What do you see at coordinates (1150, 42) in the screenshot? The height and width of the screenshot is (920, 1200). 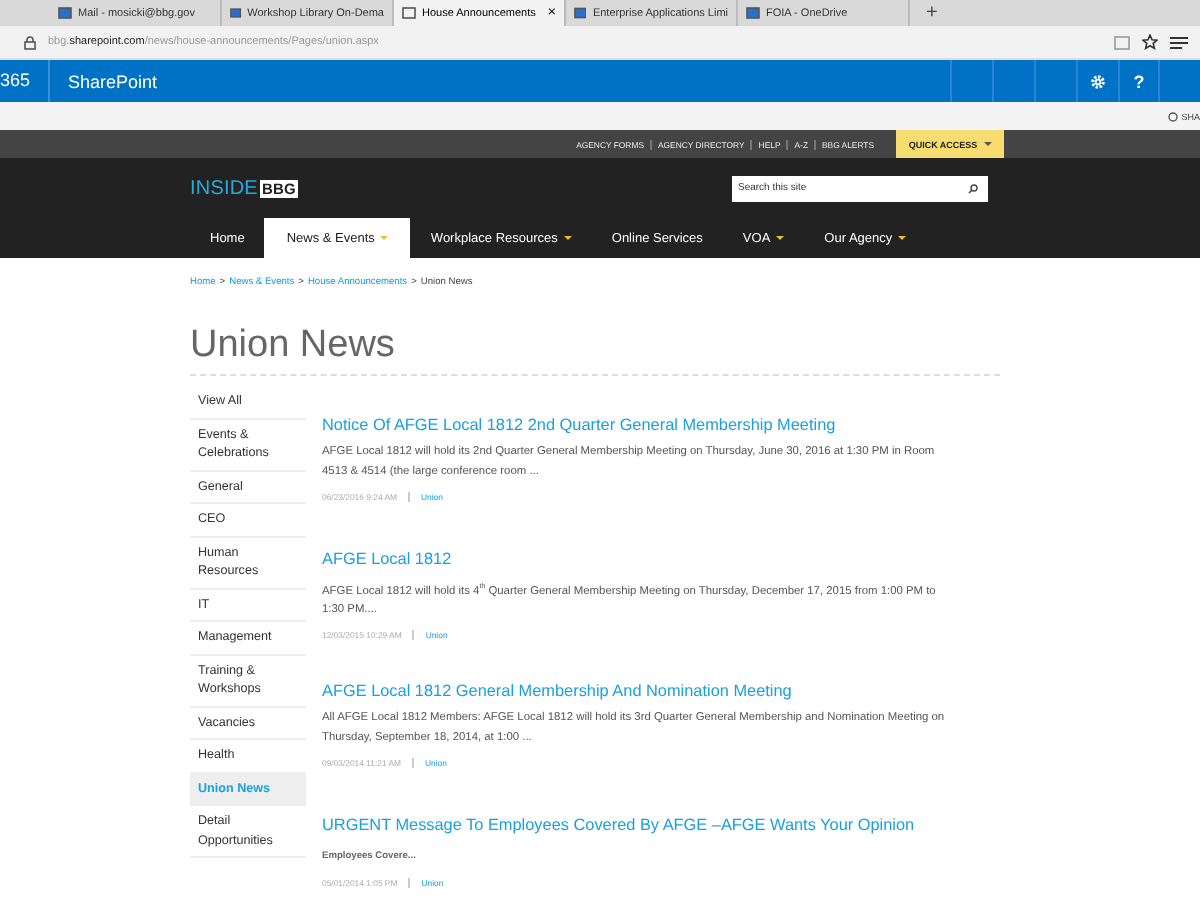 I see `star-icon` at bounding box center [1150, 42].